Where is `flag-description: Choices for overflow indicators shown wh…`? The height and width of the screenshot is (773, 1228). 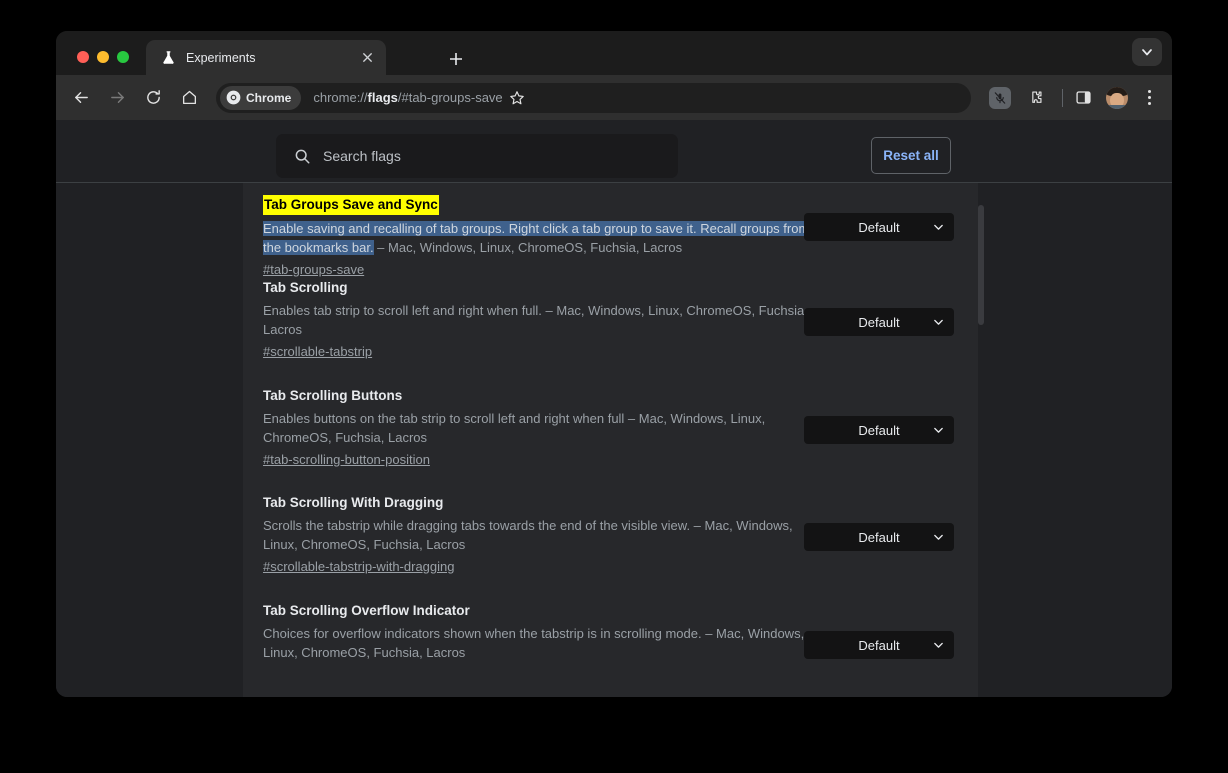
flag-description: Choices for overflow indicators shown wh… is located at coordinates (543, 643).